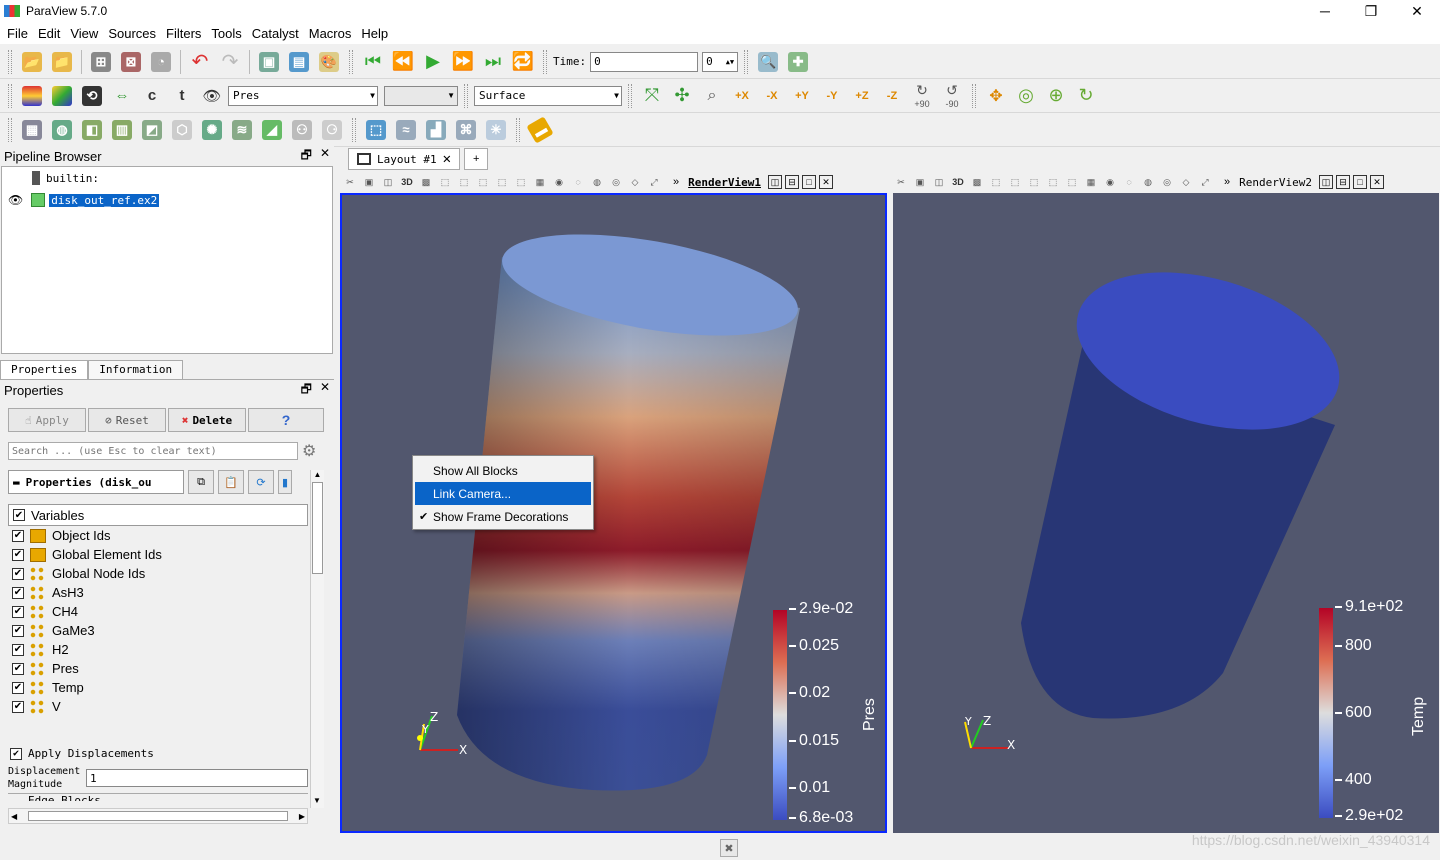 The height and width of the screenshot is (860, 1440). Describe the element at coordinates (772, 96) in the screenshot. I see `view-minus-x-icon: -X` at that location.